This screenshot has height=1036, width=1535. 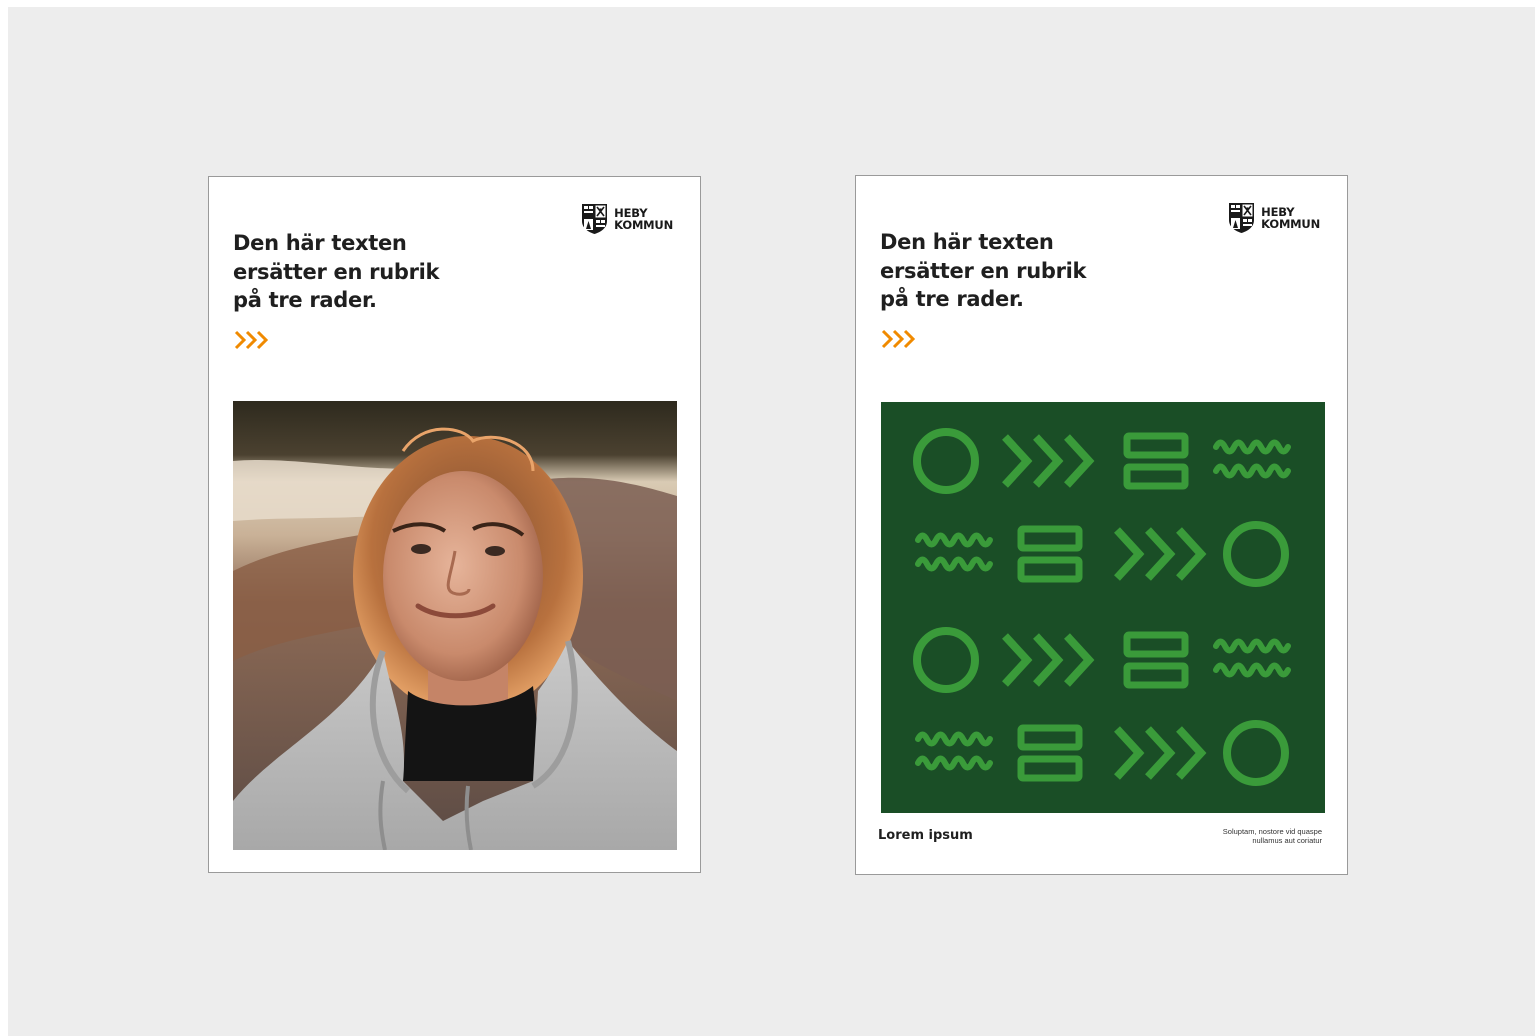 What do you see at coordinates (1103, 607) in the screenshot?
I see `brand-pattern` at bounding box center [1103, 607].